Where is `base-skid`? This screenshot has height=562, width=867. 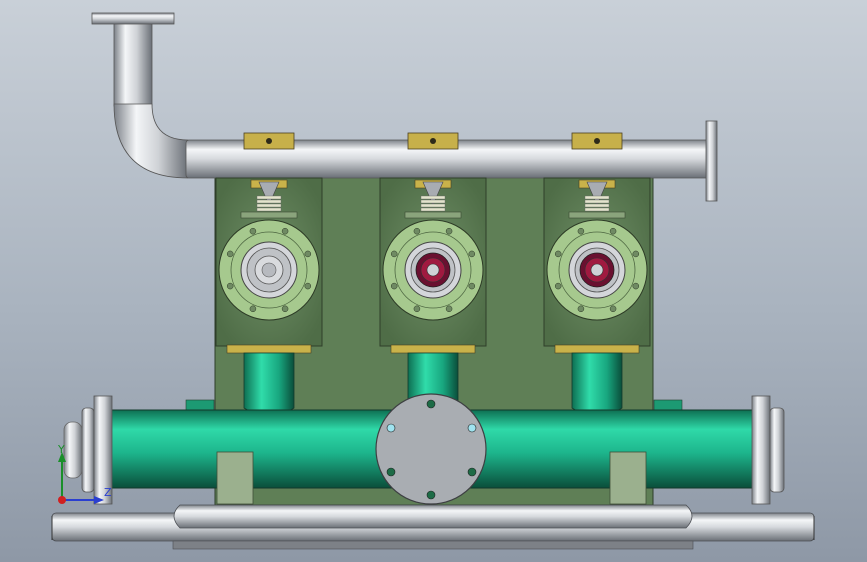
base-skid is located at coordinates (433, 527).